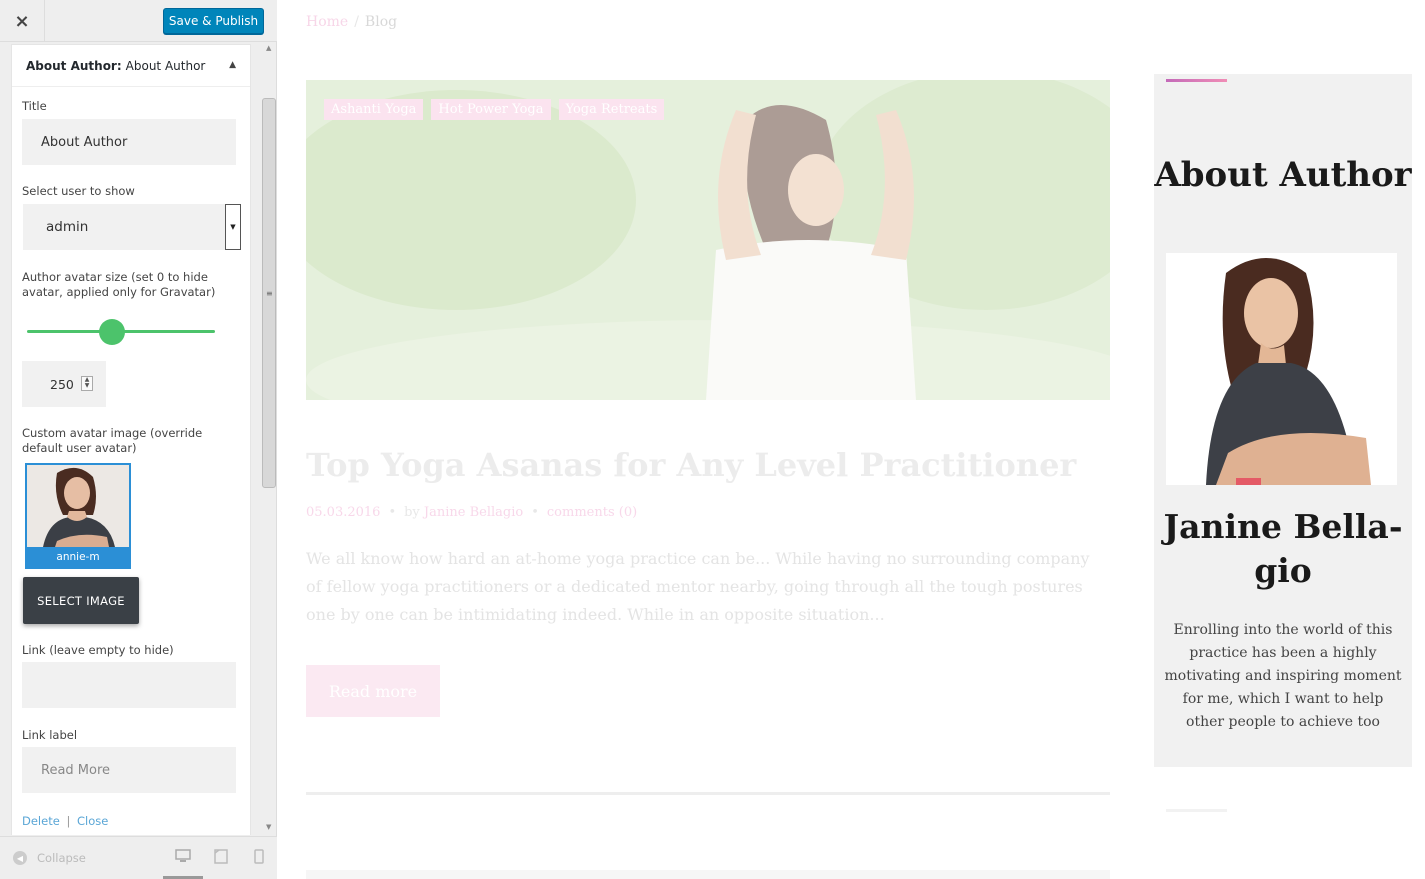 The image size is (1425, 879). I want to click on collapse-arrow-icon: ▲, so click(232, 65).